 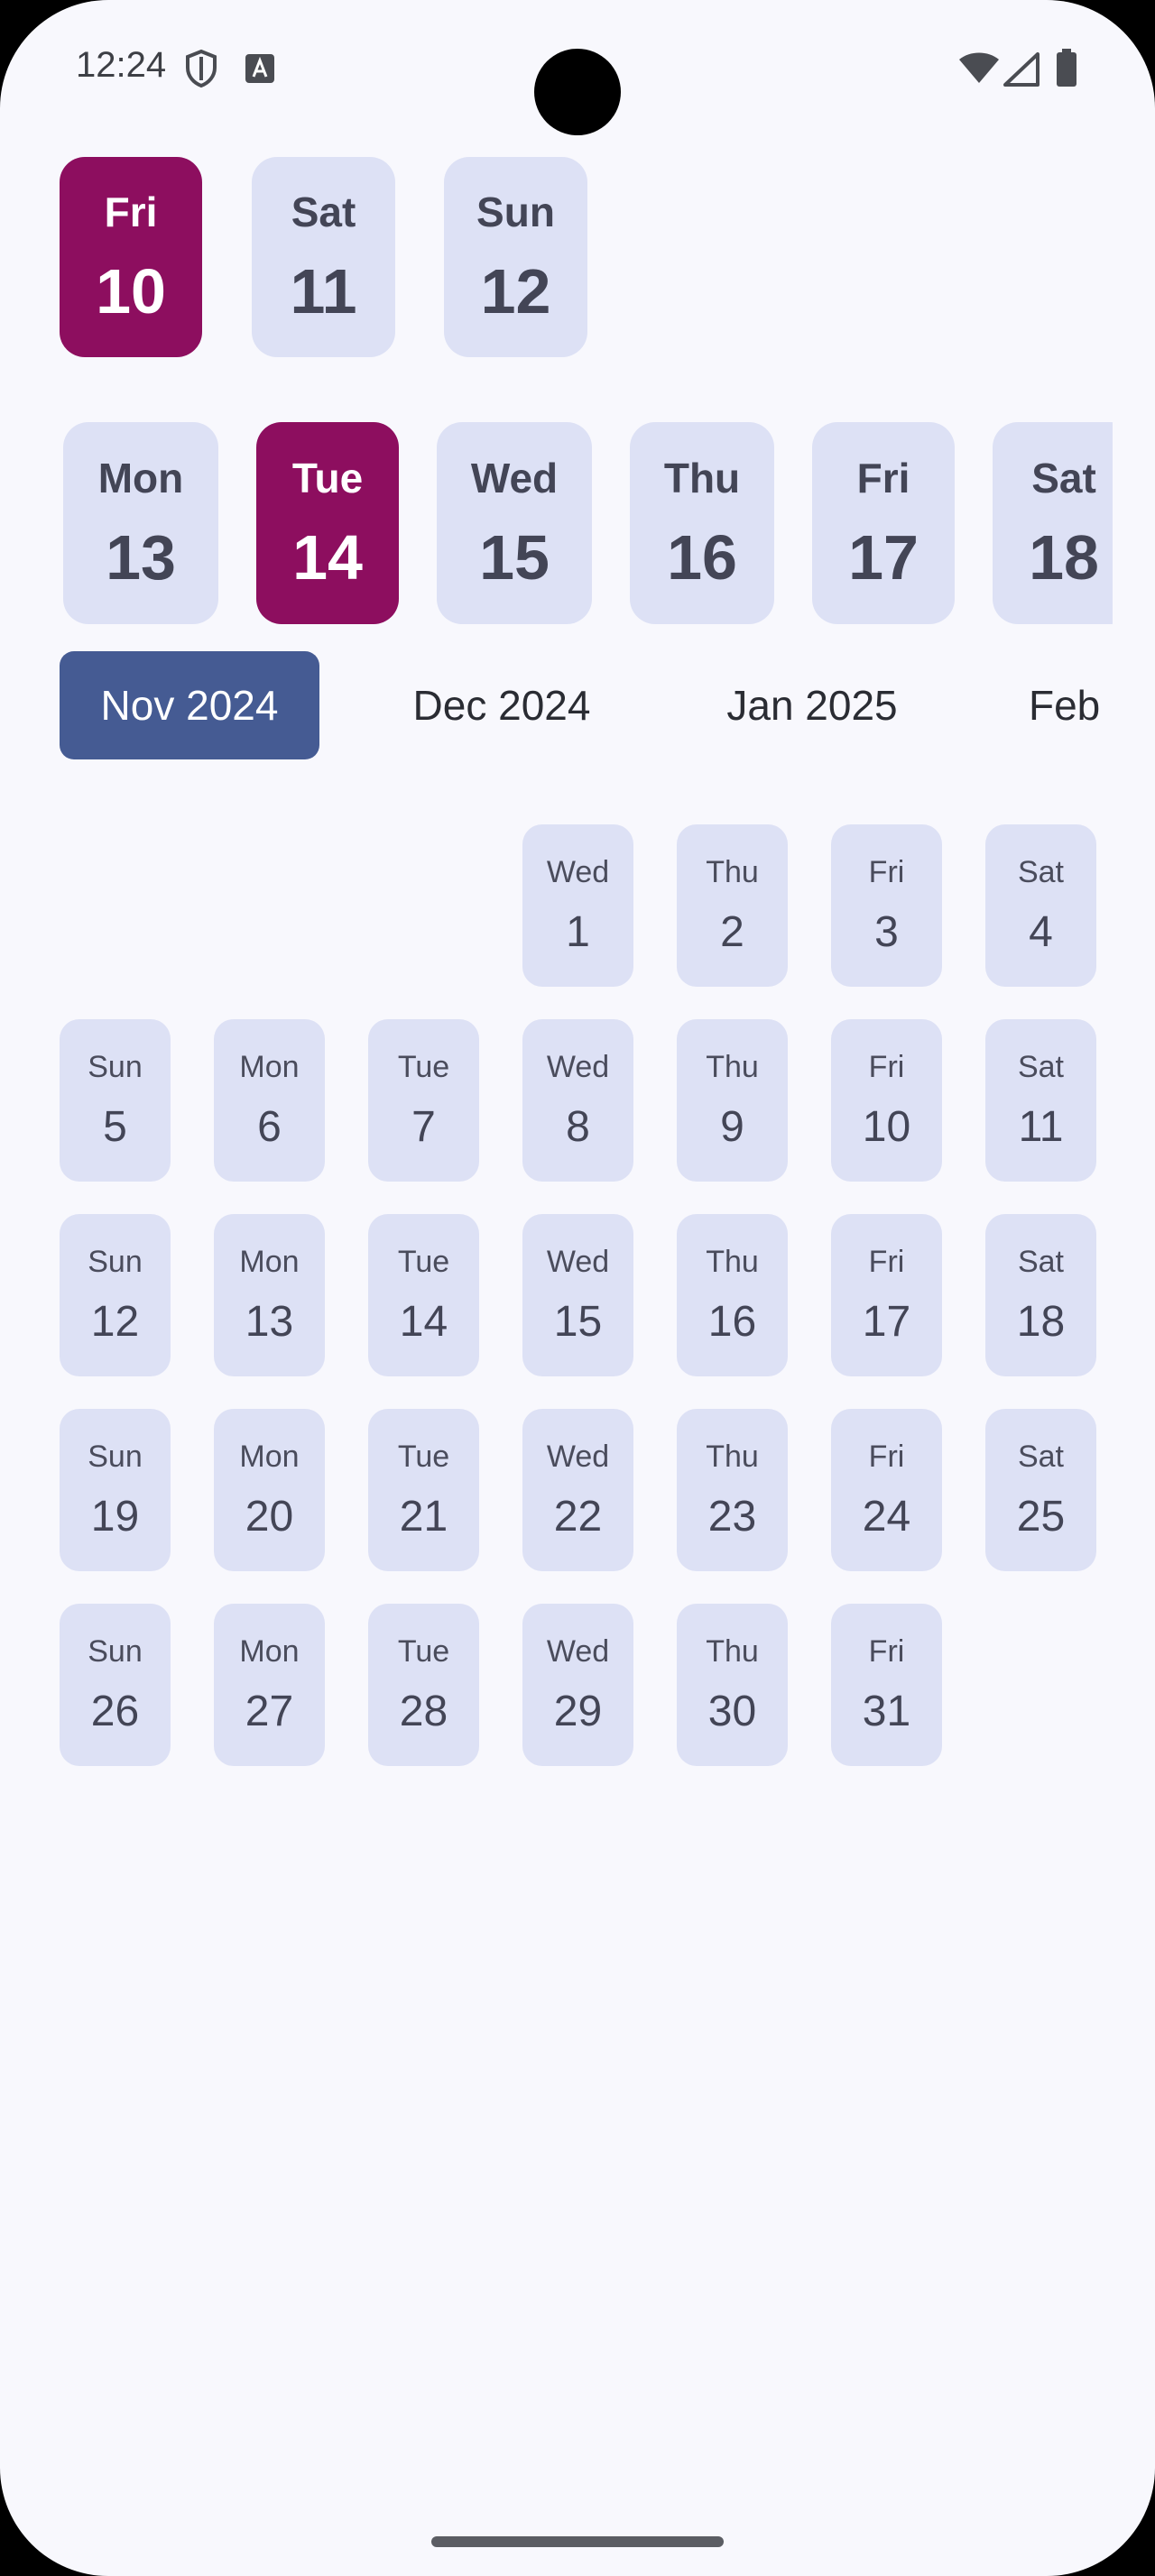 I want to click on calendar-day: Sun 5, so click(x=115, y=1100).